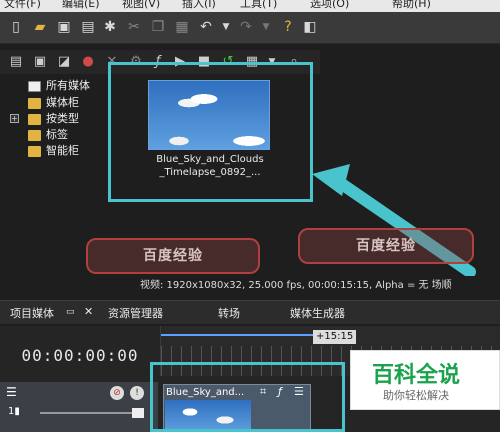 The width and height of the screenshot is (500, 432). Describe the element at coordinates (411, 5) in the screenshot. I see `menu-help: 帮助(H)` at that location.